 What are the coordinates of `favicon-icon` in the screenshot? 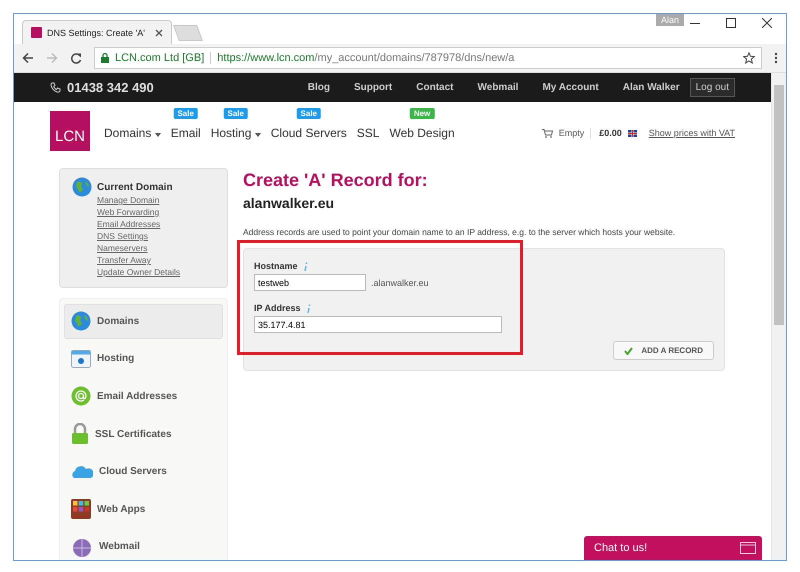 It's located at (36, 32).